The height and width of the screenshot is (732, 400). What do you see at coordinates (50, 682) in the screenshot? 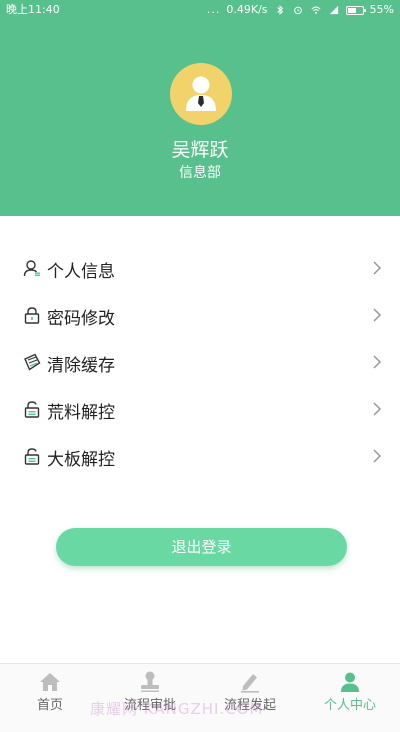
I see `home-icon` at bounding box center [50, 682].